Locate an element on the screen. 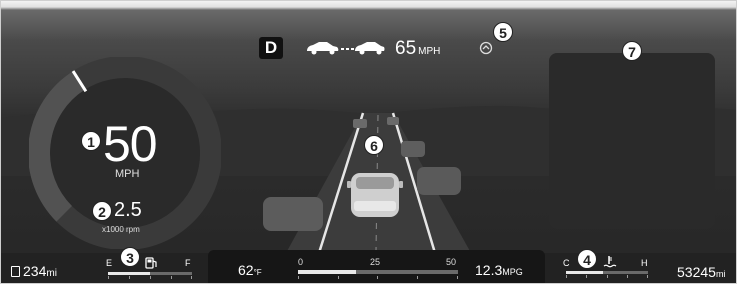 This screenshot has height=284, width=737. fuel-range-value: 234 is located at coordinates (35, 271).